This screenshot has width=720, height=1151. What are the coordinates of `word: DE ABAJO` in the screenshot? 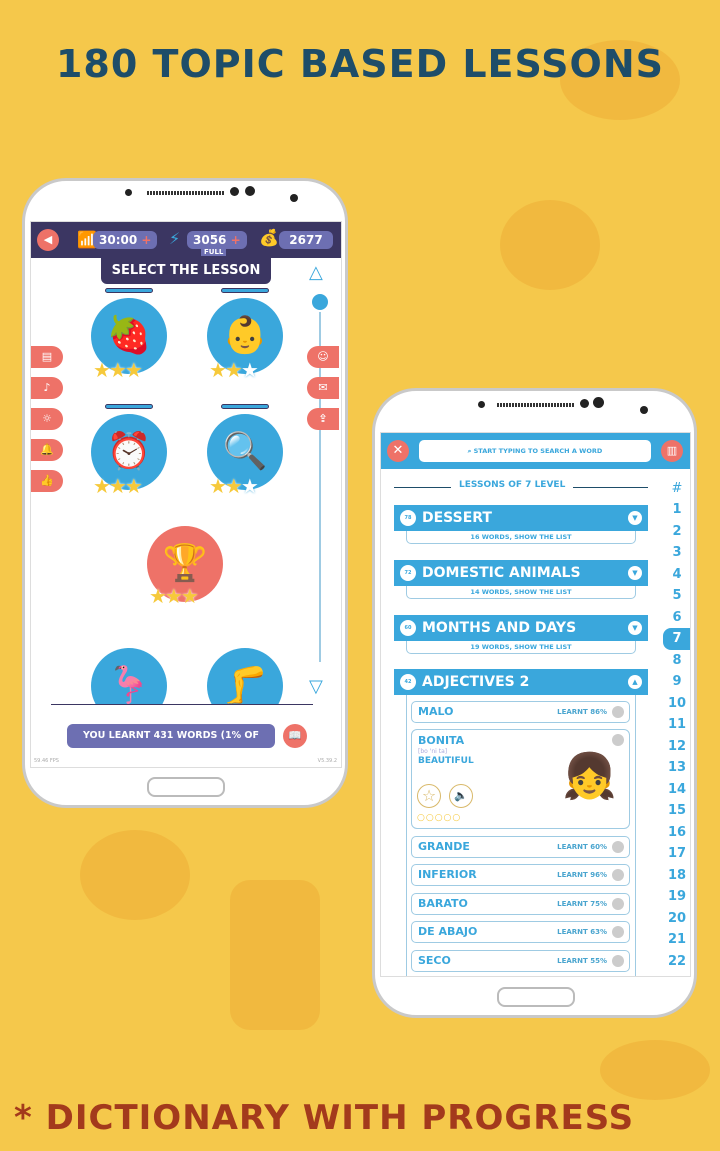 It's located at (448, 931).